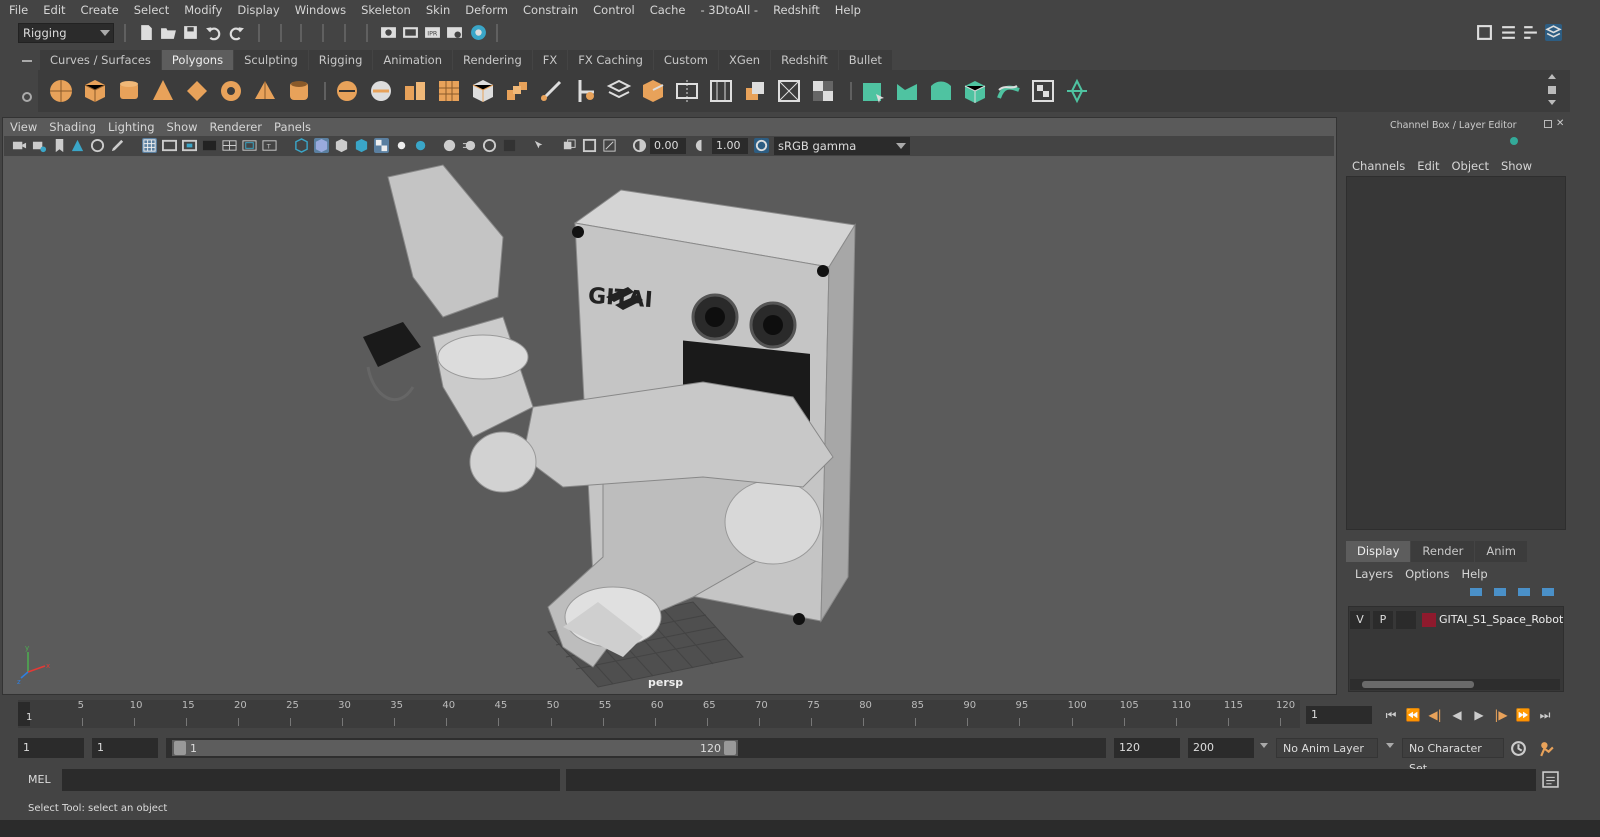  Describe the element at coordinates (117, 145) in the screenshot. I see `grease-pencil-icon` at that location.